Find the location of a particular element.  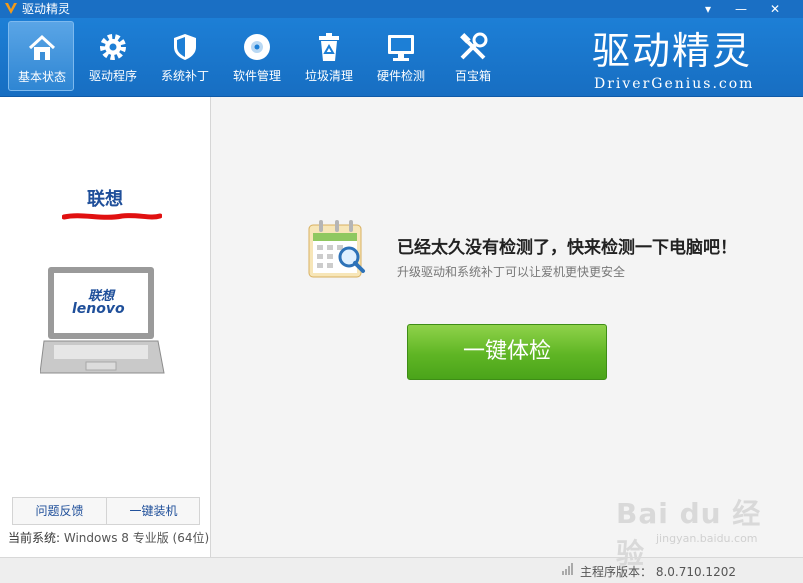

calendar-check-icon is located at coordinates (336, 249).